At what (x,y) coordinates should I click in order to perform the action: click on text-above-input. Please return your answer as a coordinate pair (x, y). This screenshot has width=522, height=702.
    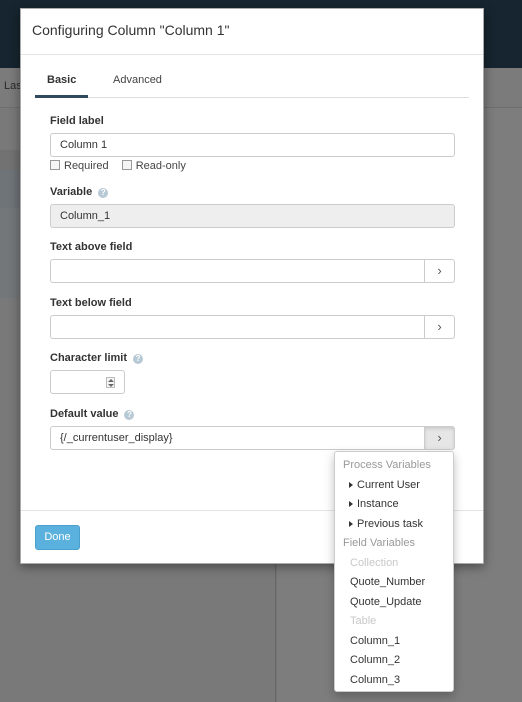
    Looking at the image, I should click on (237, 271).